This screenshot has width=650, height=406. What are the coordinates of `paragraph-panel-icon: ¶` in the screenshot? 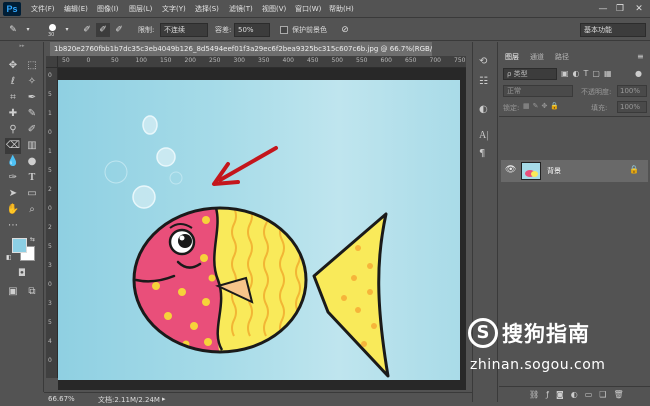 It's located at (482, 153).